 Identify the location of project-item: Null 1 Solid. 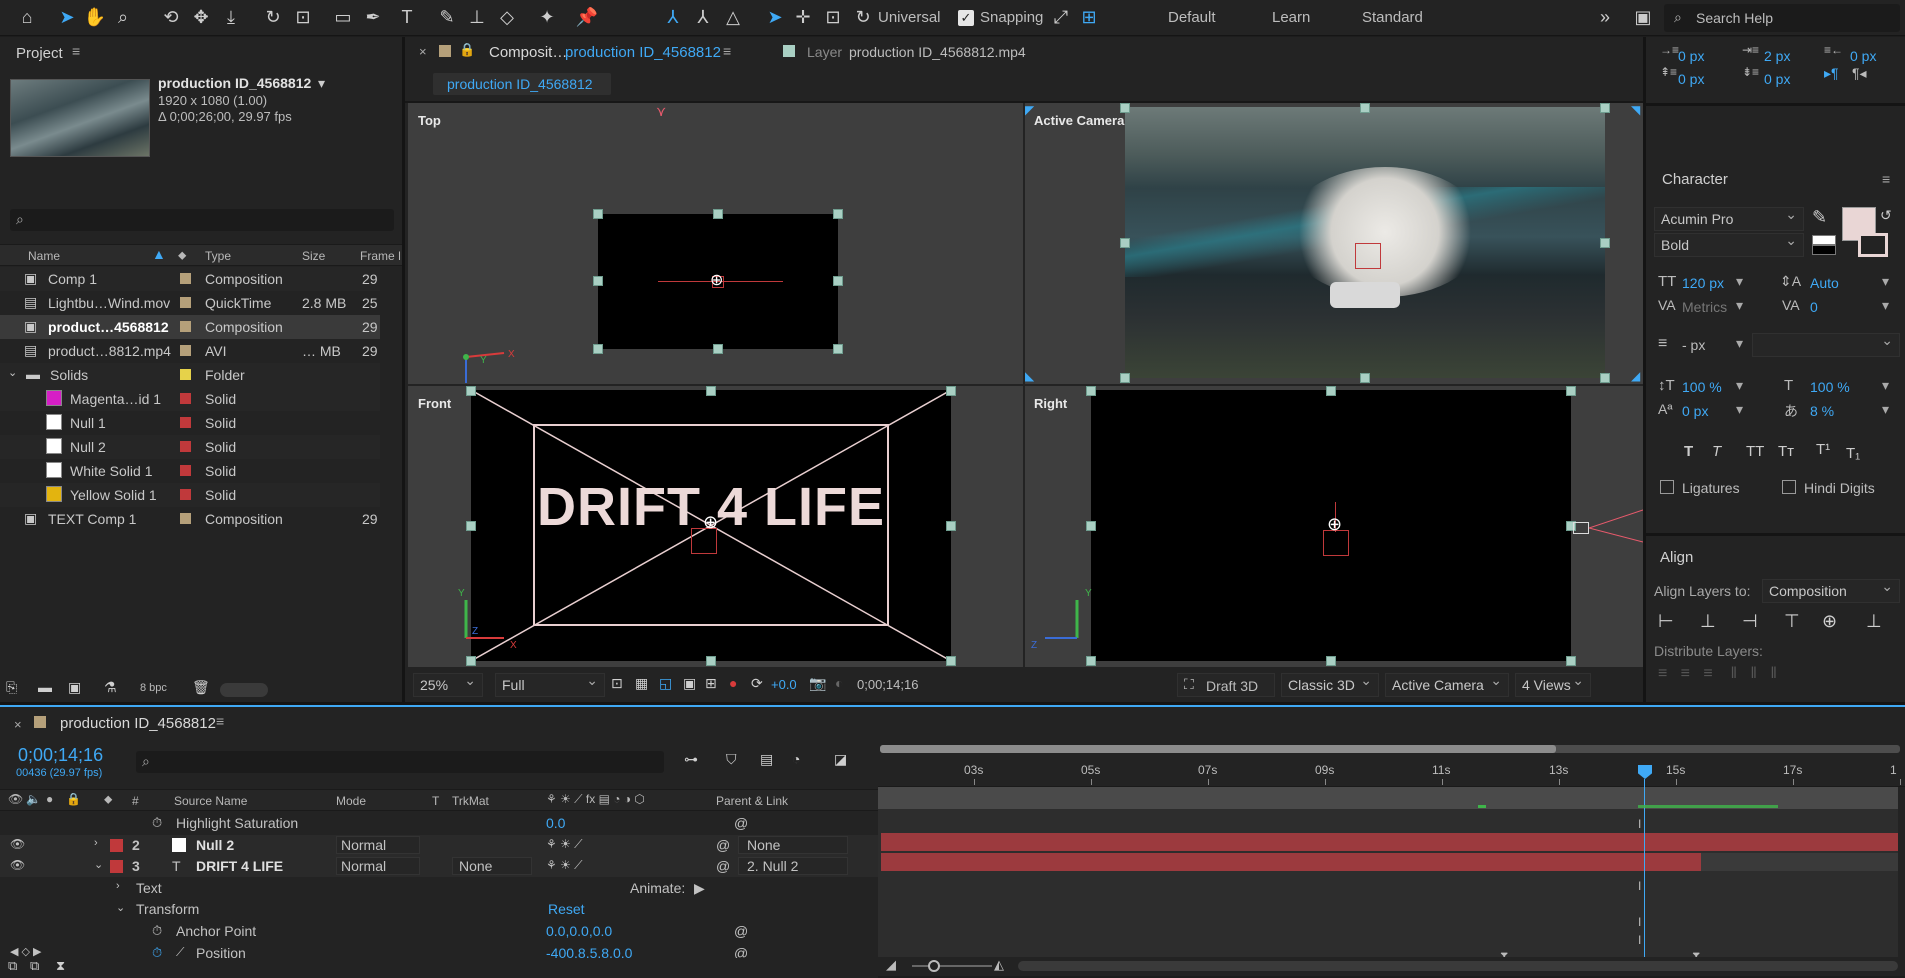
(190, 423).